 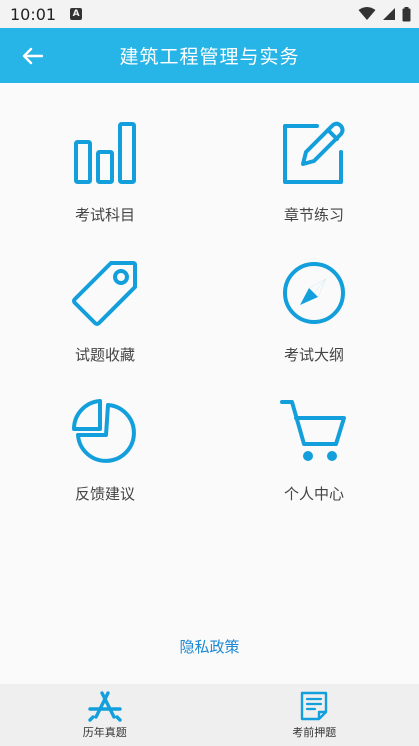 What do you see at coordinates (105, 153) in the screenshot?
I see `bar-chart-icon` at bounding box center [105, 153].